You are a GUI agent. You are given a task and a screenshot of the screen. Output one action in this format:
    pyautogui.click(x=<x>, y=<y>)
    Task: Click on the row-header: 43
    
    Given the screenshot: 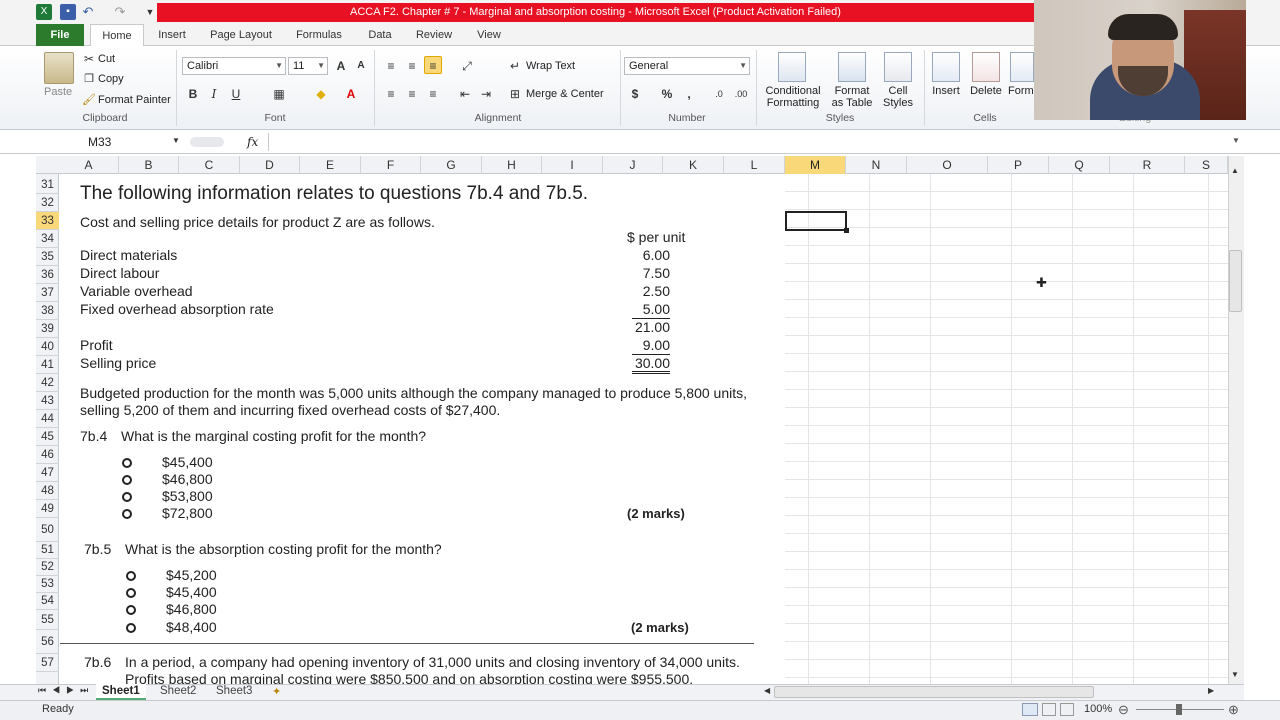 What is the action you would take?
    pyautogui.click(x=47, y=401)
    